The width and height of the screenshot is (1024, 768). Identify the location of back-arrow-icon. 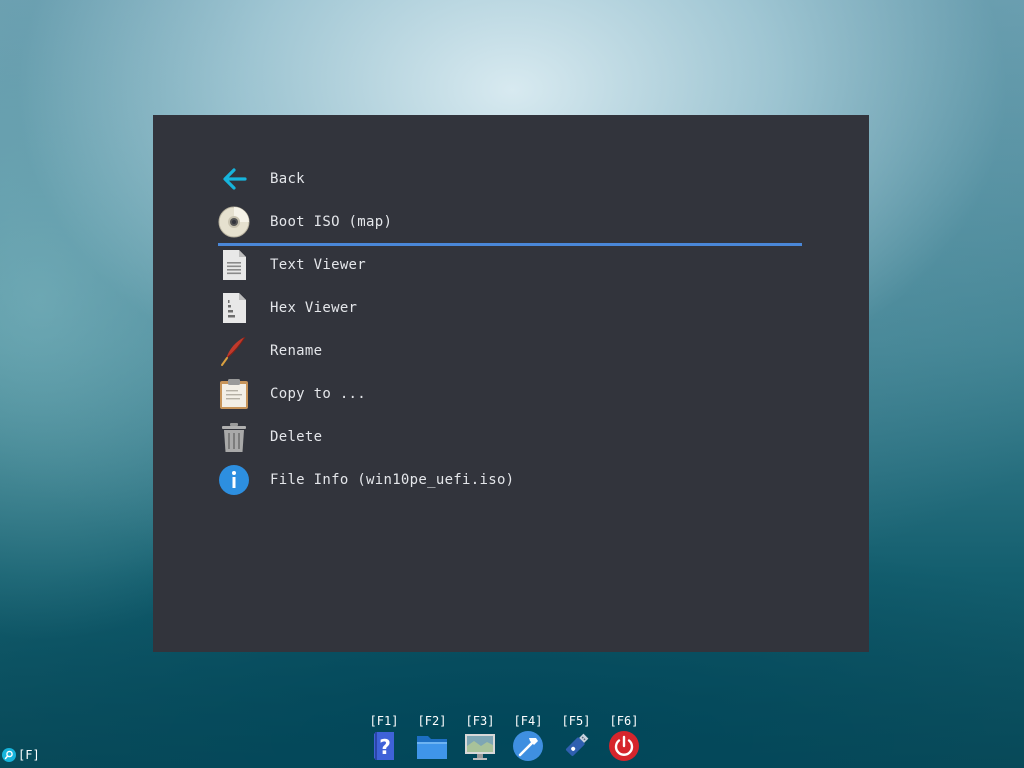
(234, 179).